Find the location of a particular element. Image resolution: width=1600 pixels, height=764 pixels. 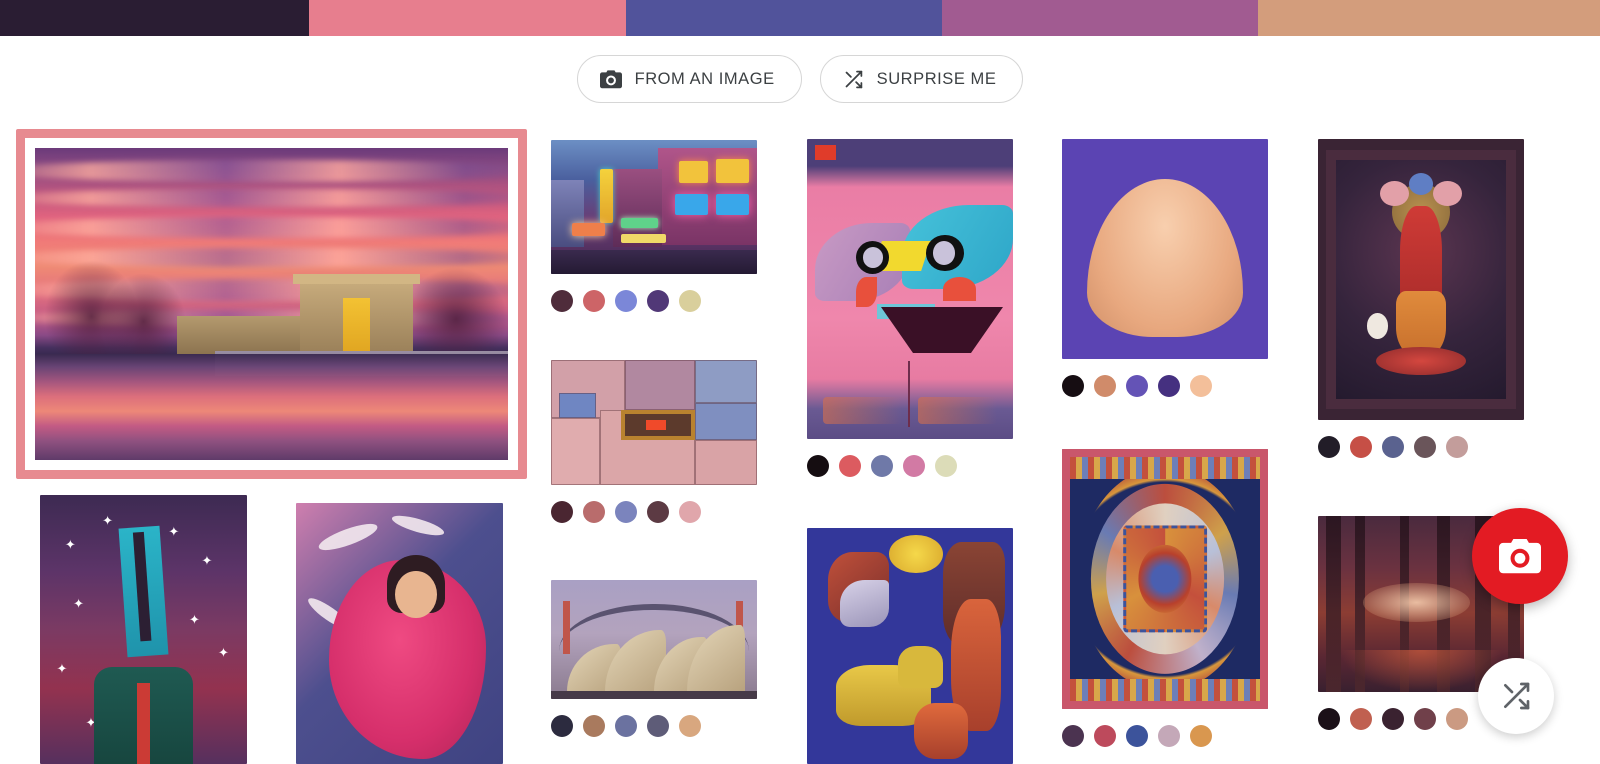

from-an-image-label: FROM AN IMAGE is located at coordinates (704, 78).